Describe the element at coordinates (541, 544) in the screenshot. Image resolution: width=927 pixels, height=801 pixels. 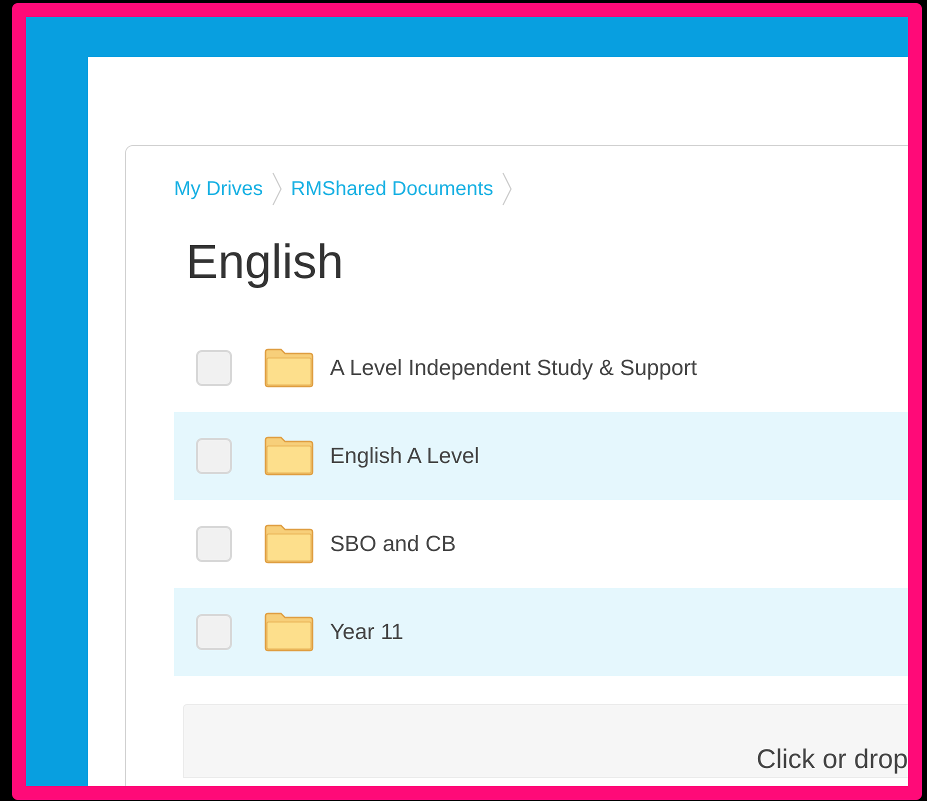
I see `folder-row: SBO and CB` at that location.